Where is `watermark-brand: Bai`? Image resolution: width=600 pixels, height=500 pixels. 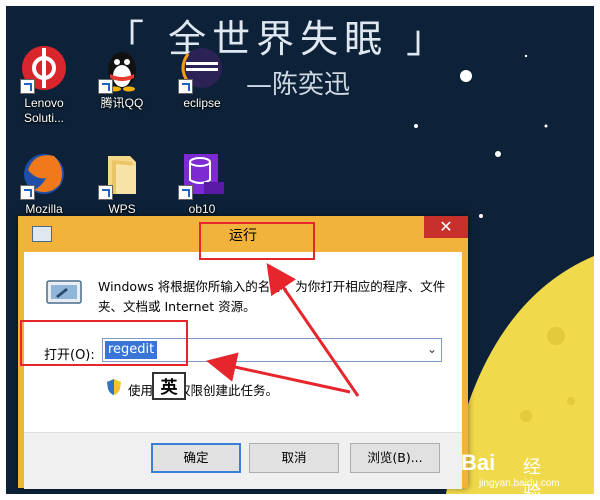 watermark-brand: Bai is located at coordinates (478, 462).